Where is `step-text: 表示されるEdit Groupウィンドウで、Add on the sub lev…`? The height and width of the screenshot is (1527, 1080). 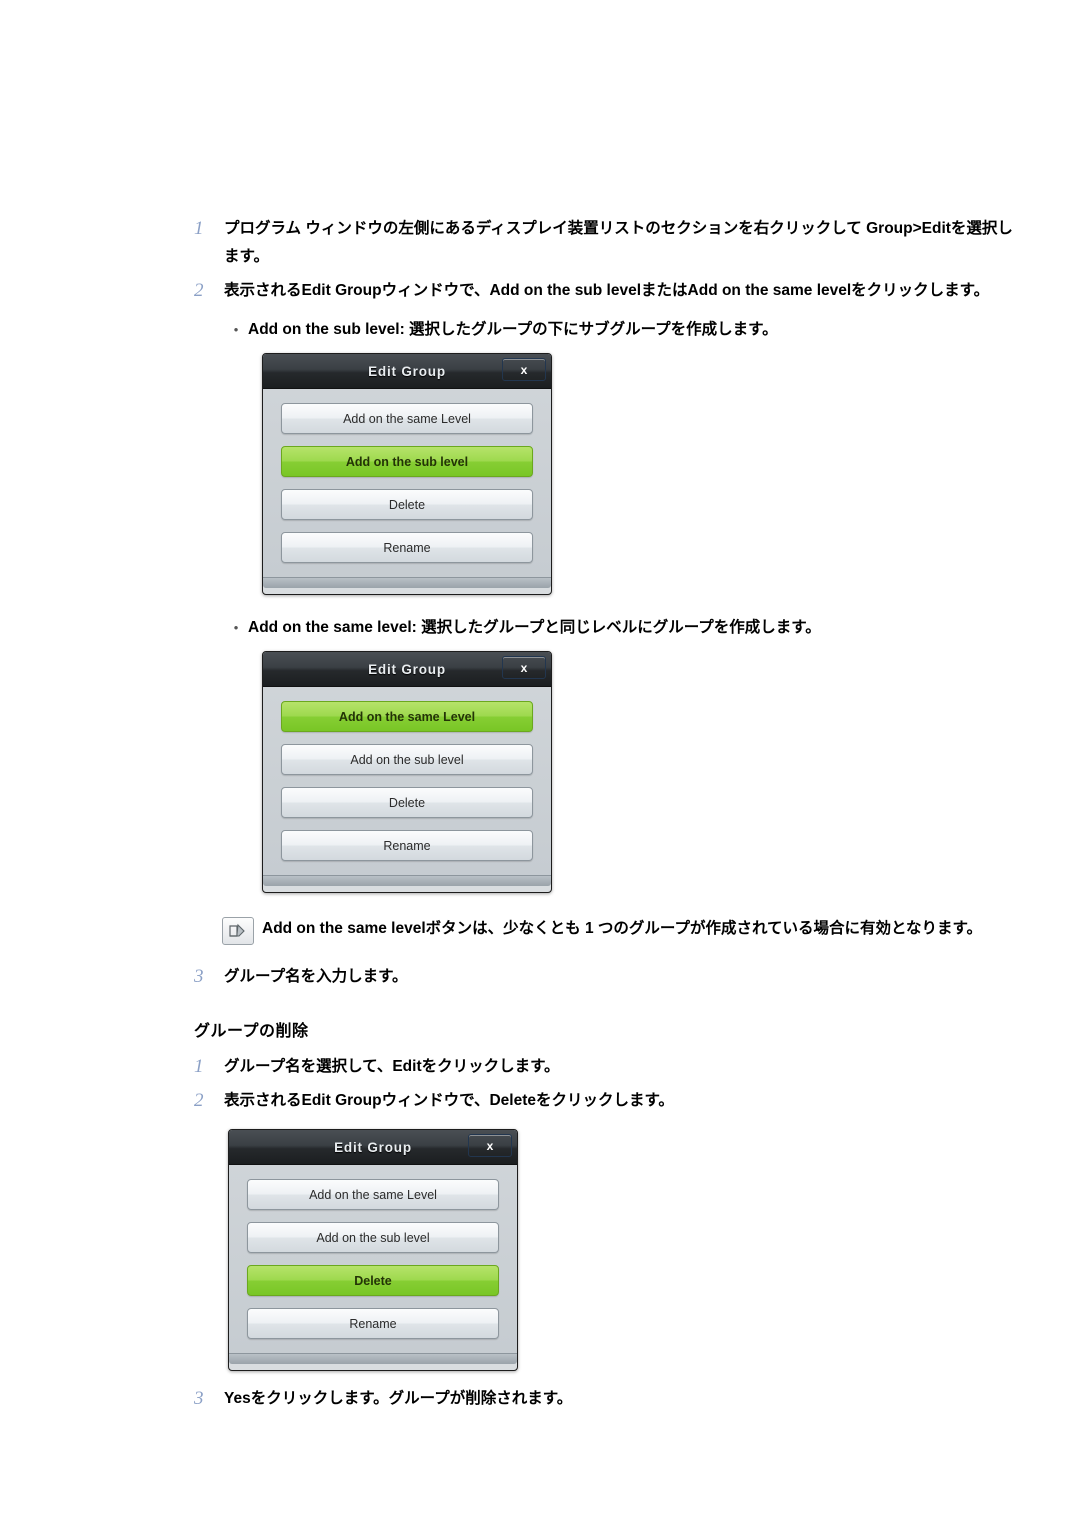
step-text: 表示されるEdit Groupウィンドウで、Add on the sub lev… is located at coordinates (607, 290).